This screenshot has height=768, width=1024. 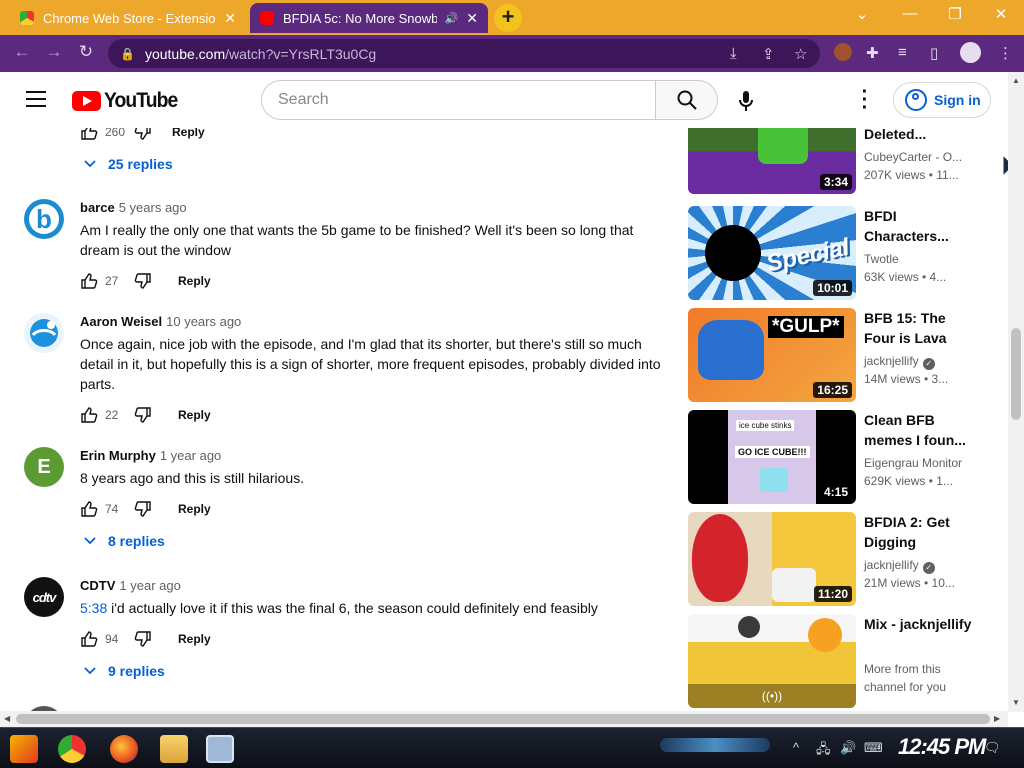 I want to click on comment-time: 5 years ago, so click(x=153, y=207).